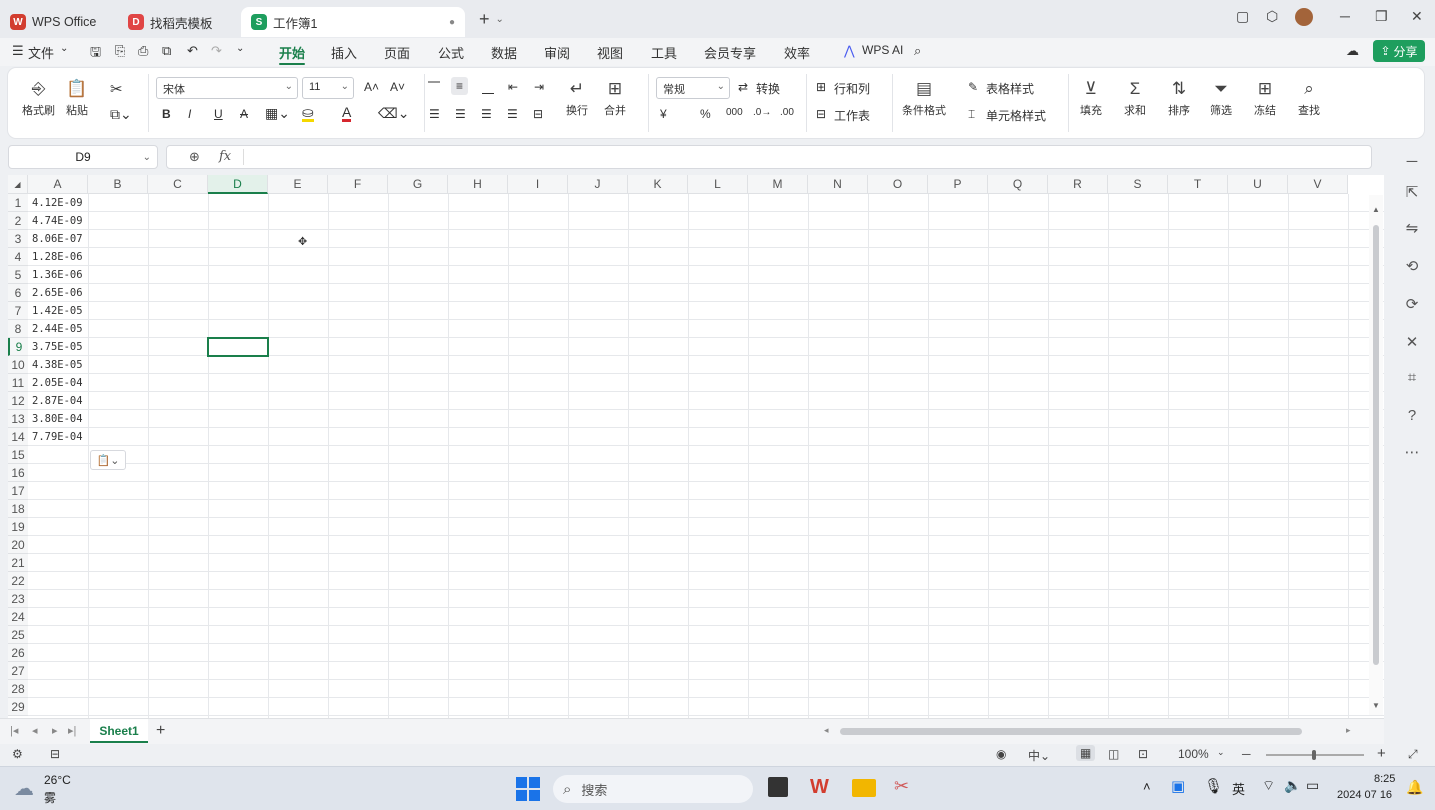  What do you see at coordinates (418, 184) in the screenshot?
I see `column-header-g: G` at bounding box center [418, 184].